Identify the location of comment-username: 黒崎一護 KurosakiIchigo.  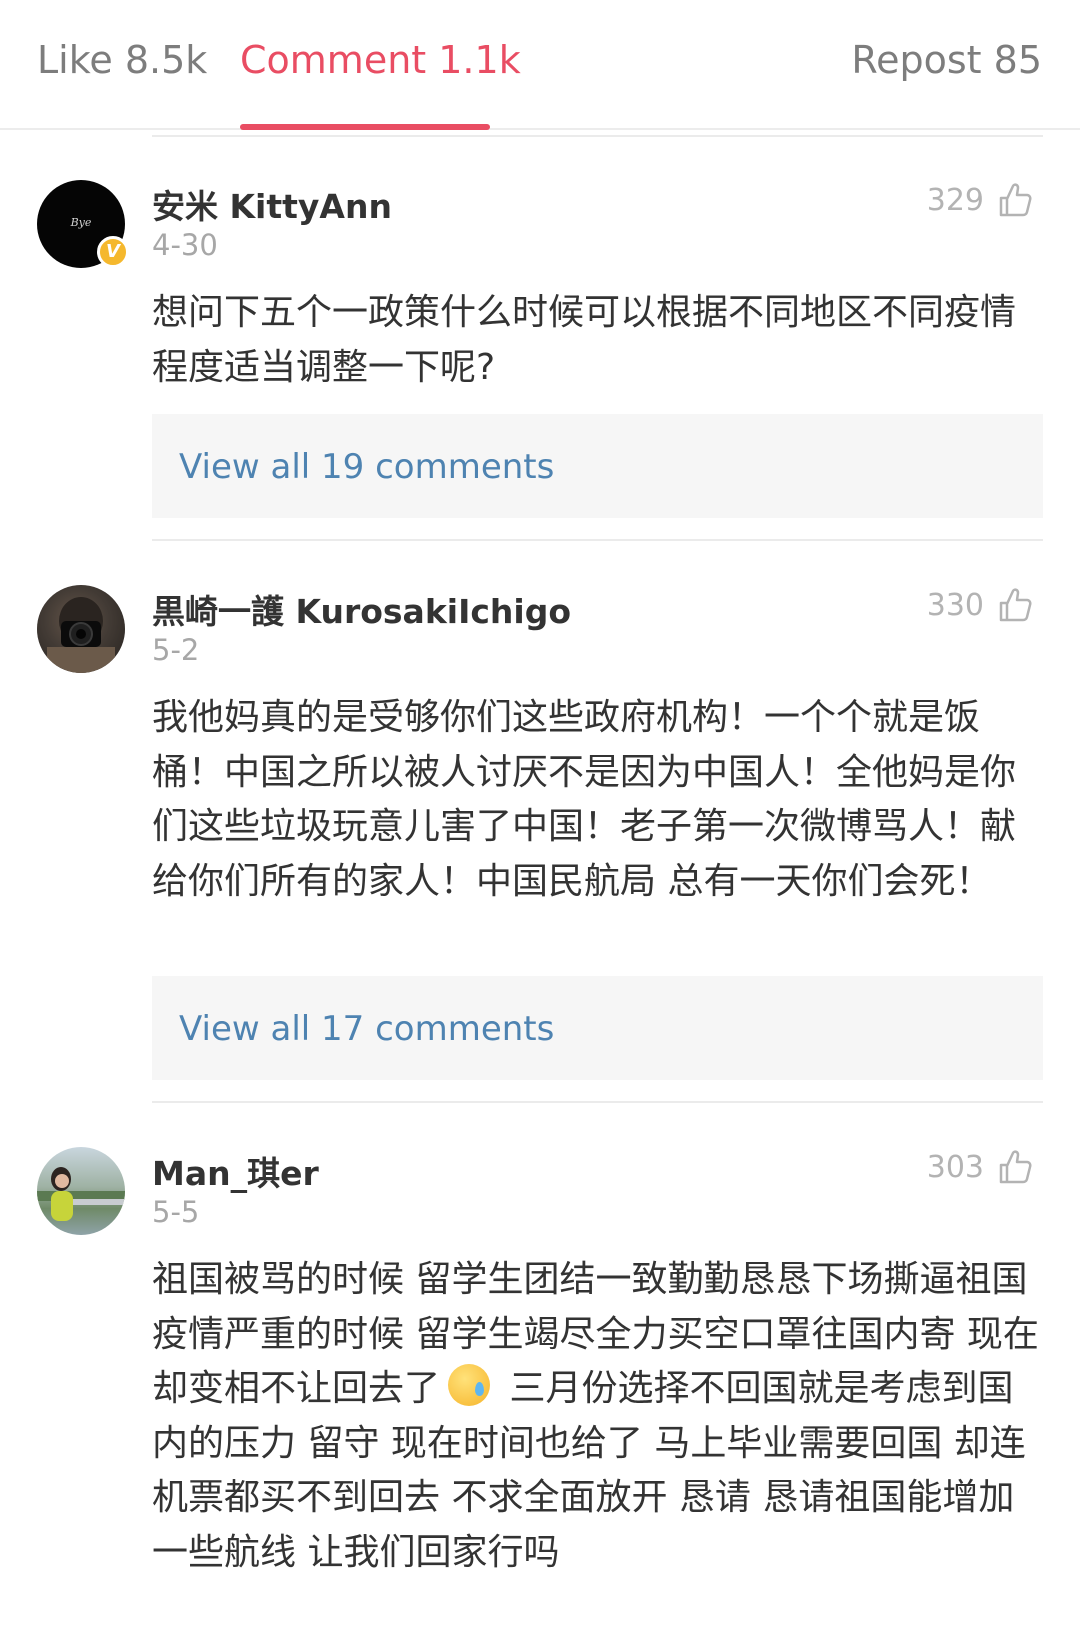
(361, 609).